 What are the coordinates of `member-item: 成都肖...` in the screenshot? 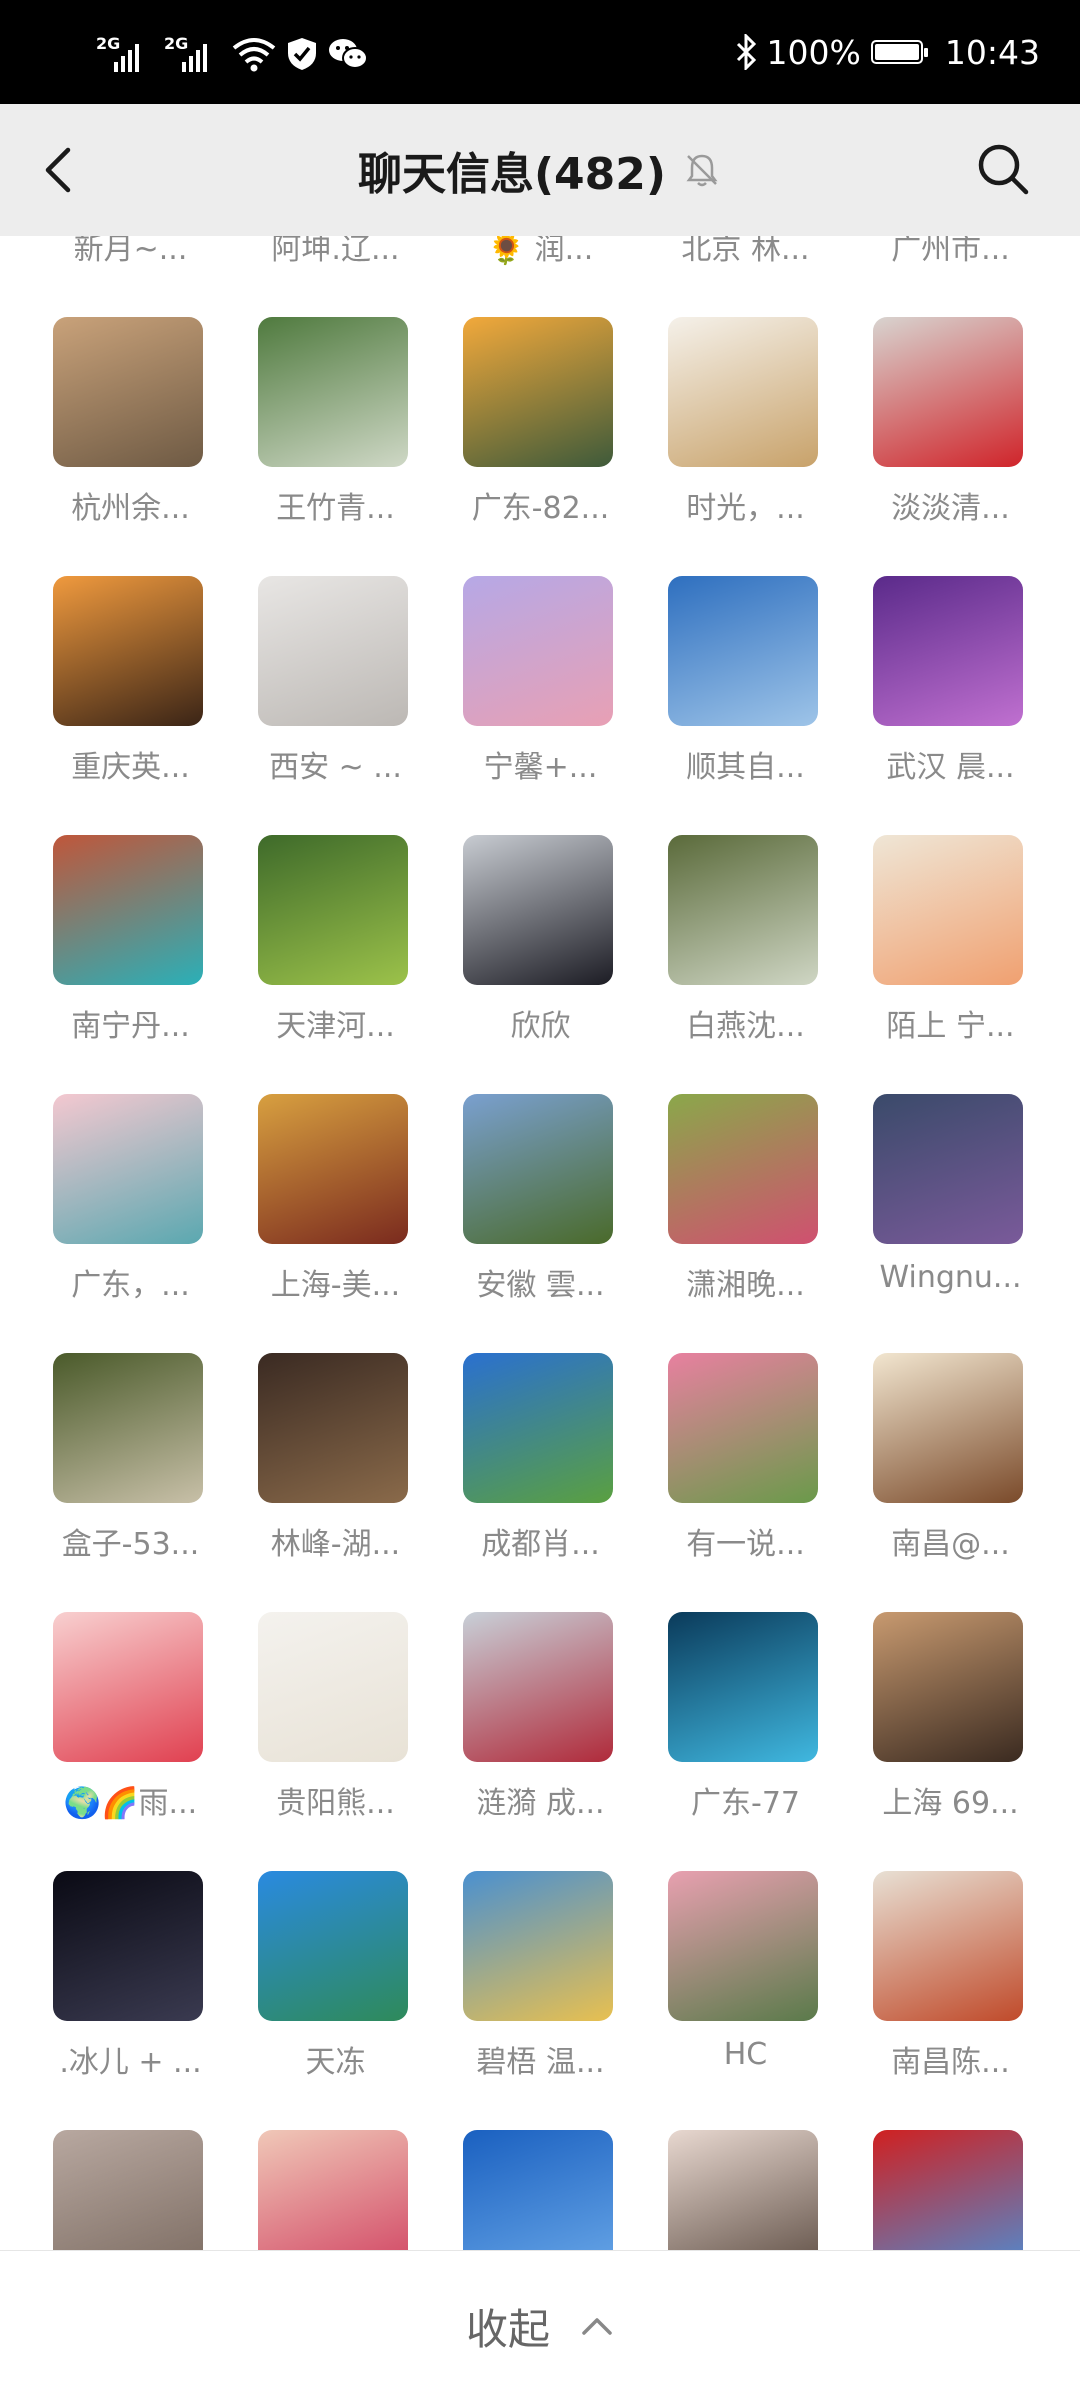 It's located at (540, 1482).